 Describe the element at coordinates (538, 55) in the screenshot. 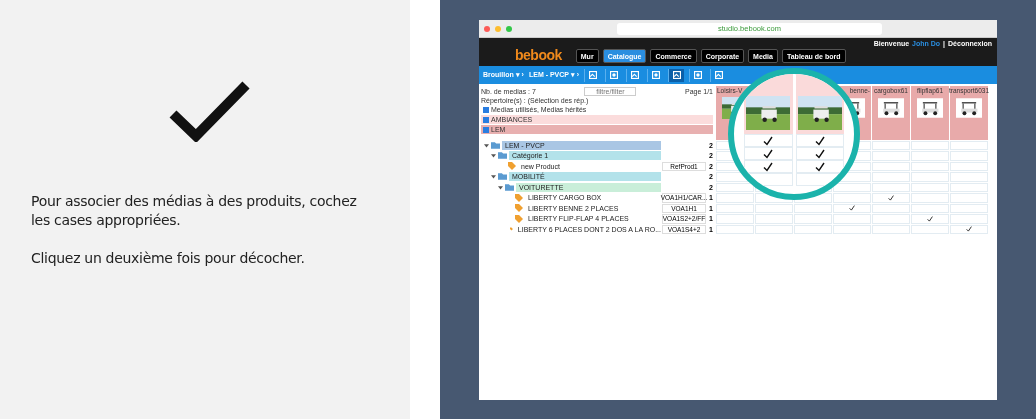

I see `logo: bebook` at that location.